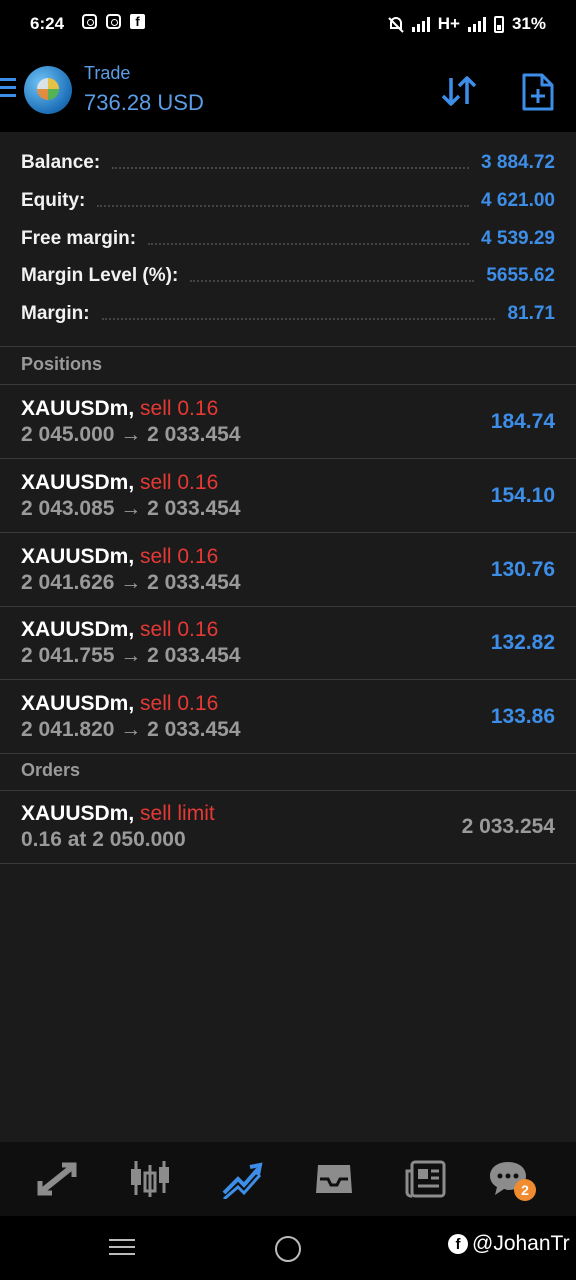  Describe the element at coordinates (459, 91) in the screenshot. I see `sort-icon` at that location.